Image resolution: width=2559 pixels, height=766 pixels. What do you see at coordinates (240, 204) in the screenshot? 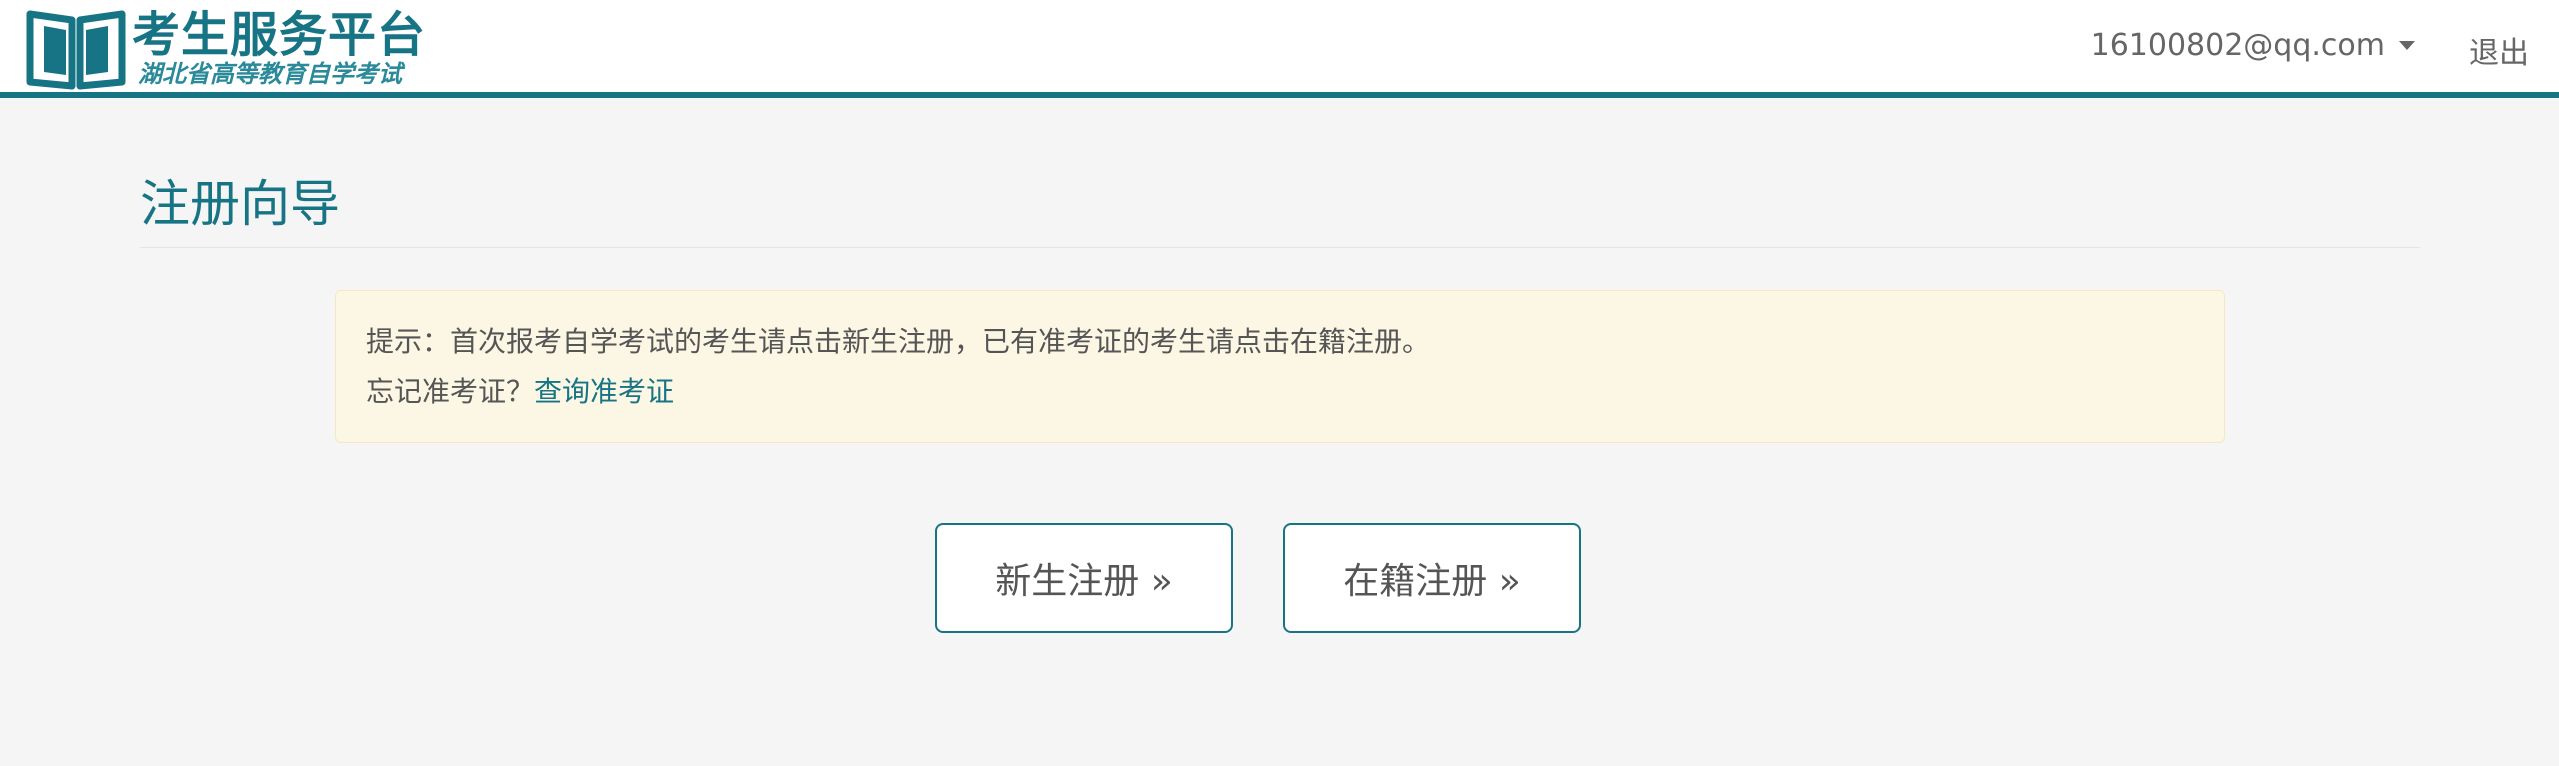
I see `page-title: 注册向导` at bounding box center [240, 204].